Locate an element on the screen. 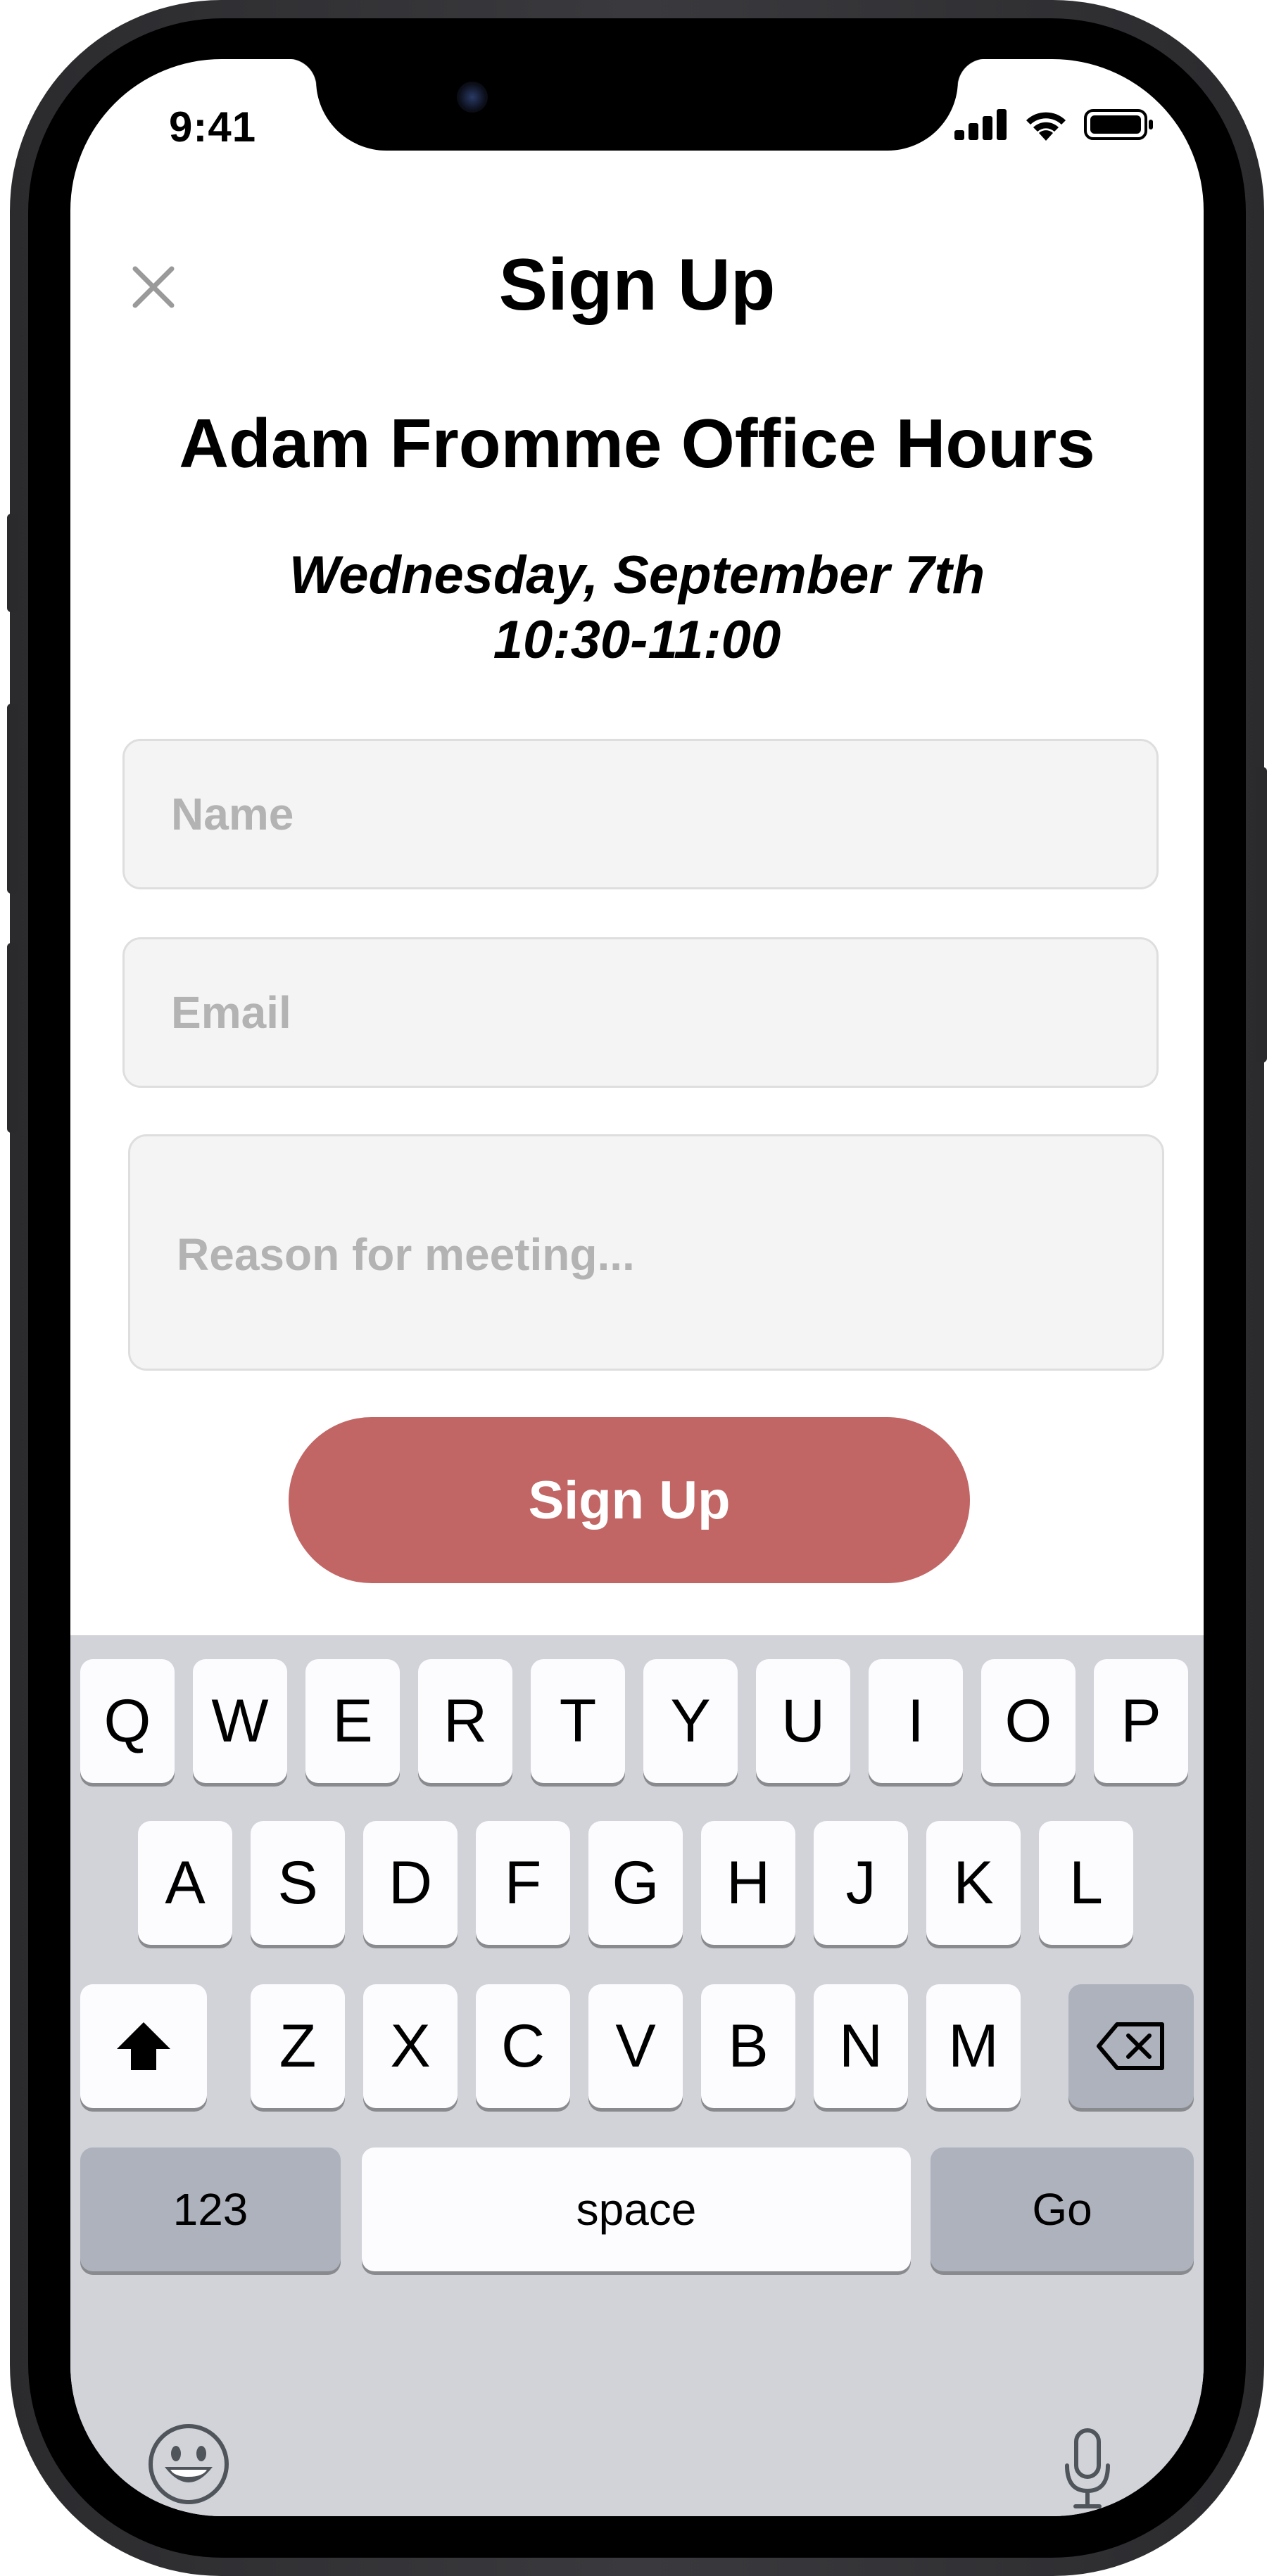 The height and width of the screenshot is (2576, 1274). camera-icon is located at coordinates (473, 97).